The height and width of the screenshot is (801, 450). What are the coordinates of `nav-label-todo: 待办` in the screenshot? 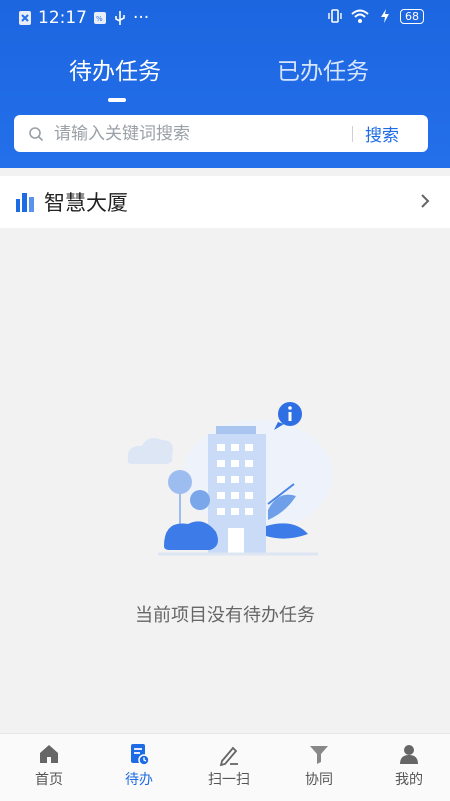 It's located at (139, 780).